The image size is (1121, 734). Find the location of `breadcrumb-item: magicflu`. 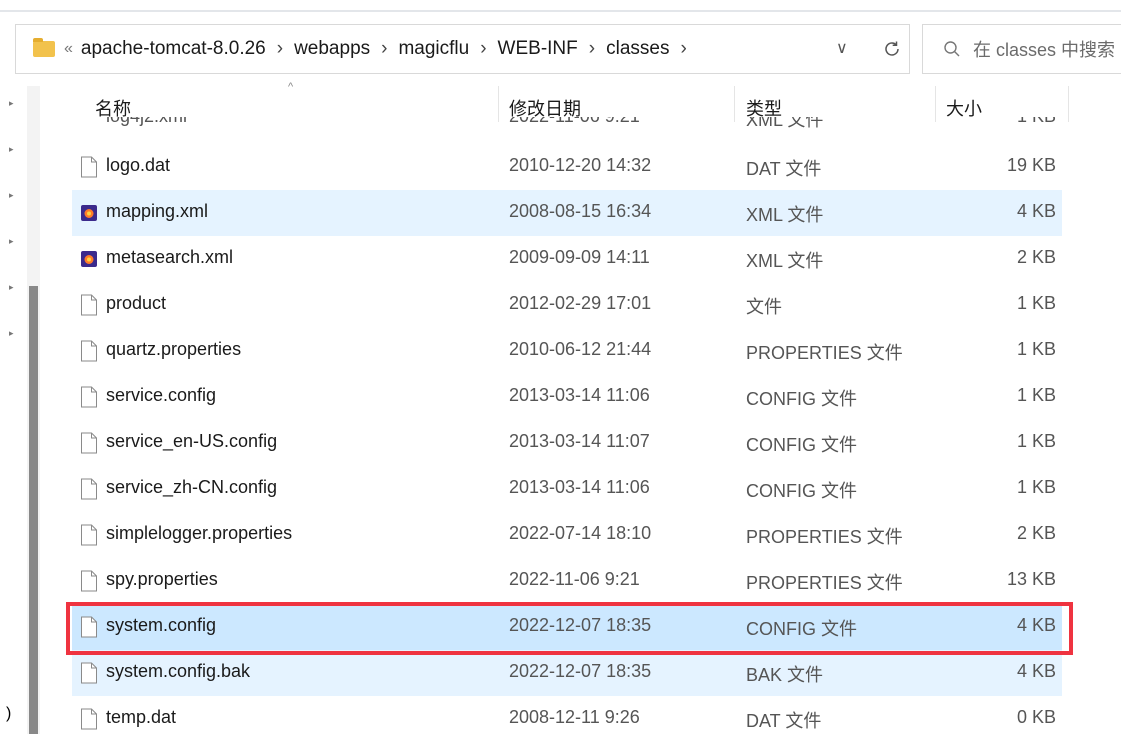

breadcrumb-item: magicflu is located at coordinates (433, 49).